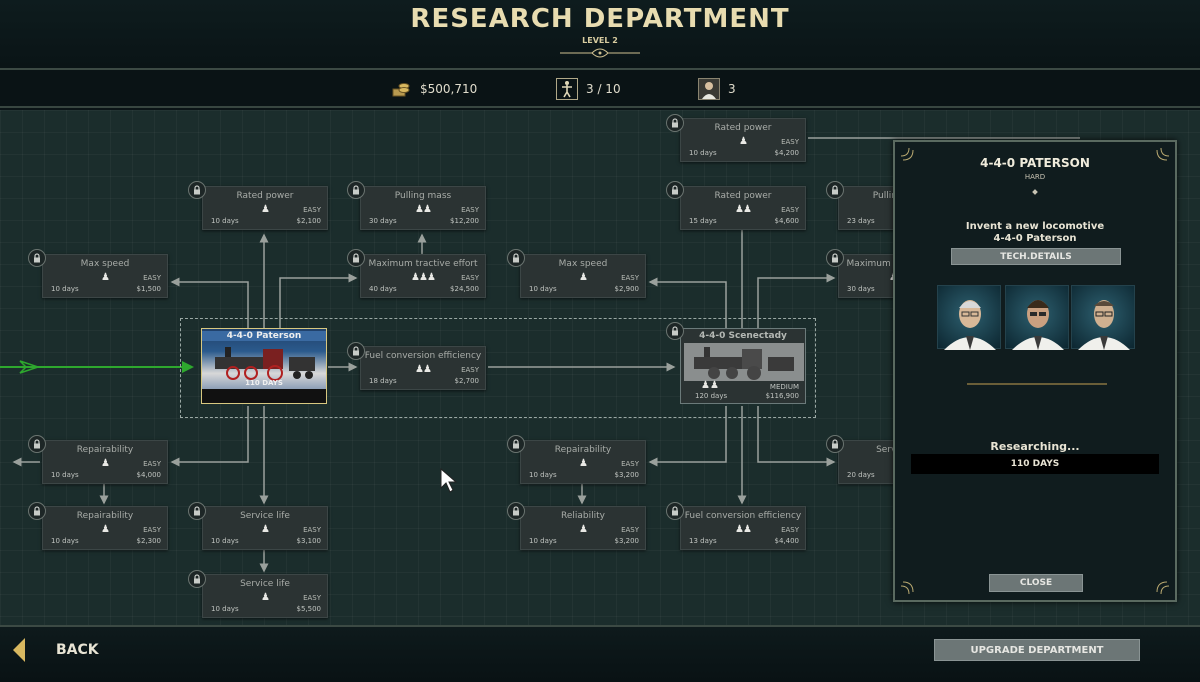  What do you see at coordinates (467, 381) in the screenshot?
I see `node-cost: $2,700` at bounding box center [467, 381].